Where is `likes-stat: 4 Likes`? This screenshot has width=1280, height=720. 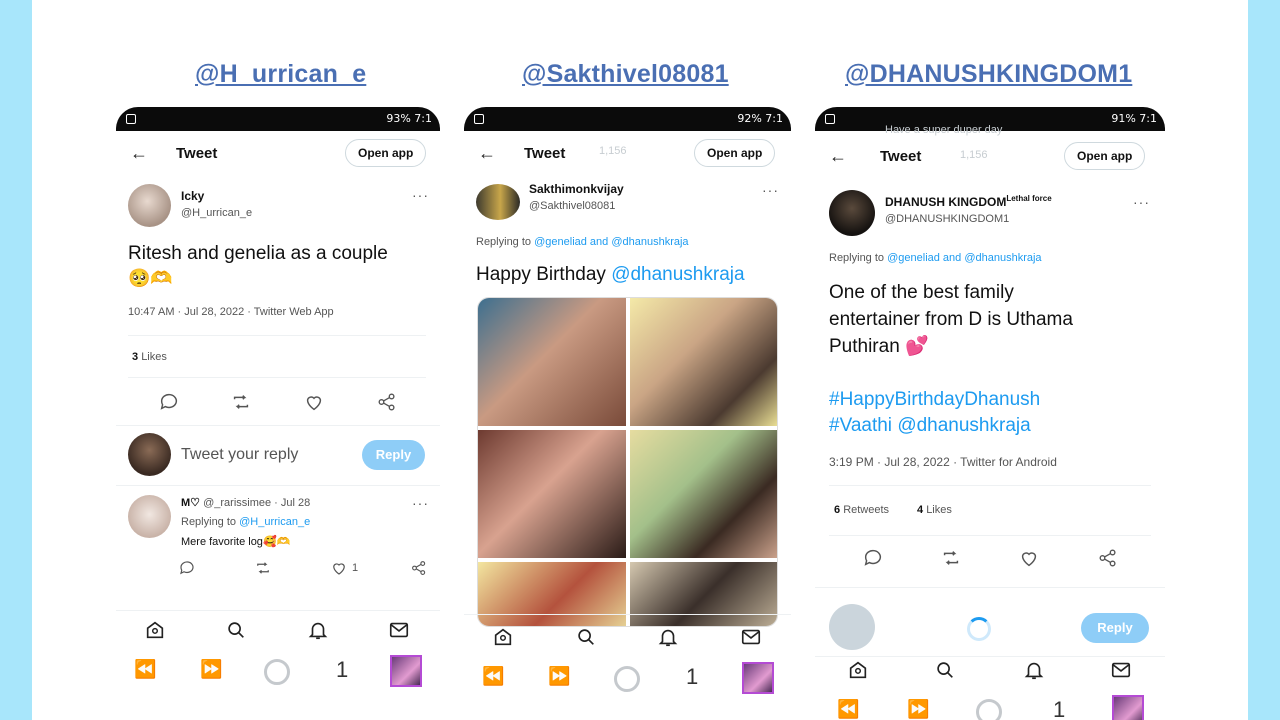 likes-stat: 4 Likes is located at coordinates (934, 510).